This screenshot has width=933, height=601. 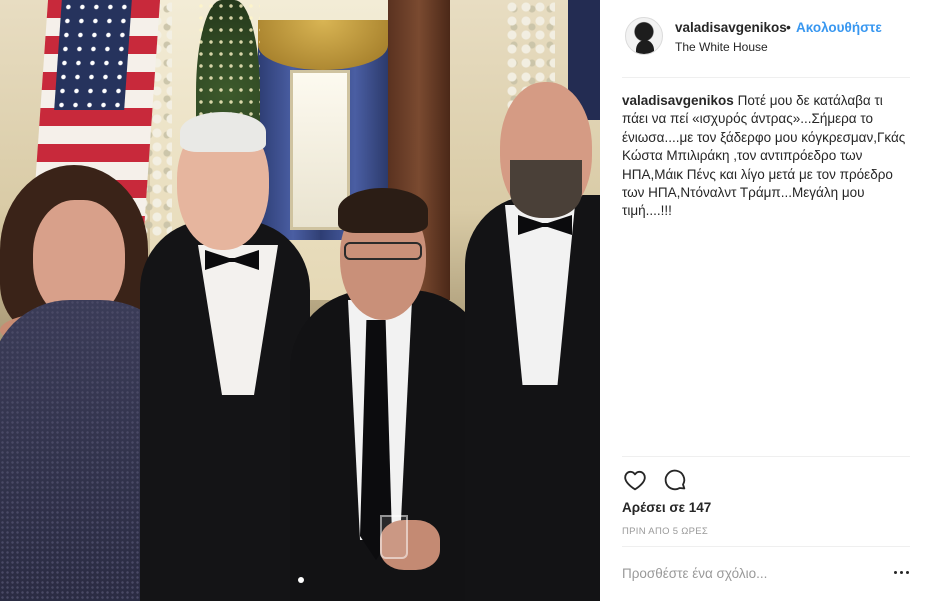 I want to click on ellipsis-icon, so click(x=903, y=573).